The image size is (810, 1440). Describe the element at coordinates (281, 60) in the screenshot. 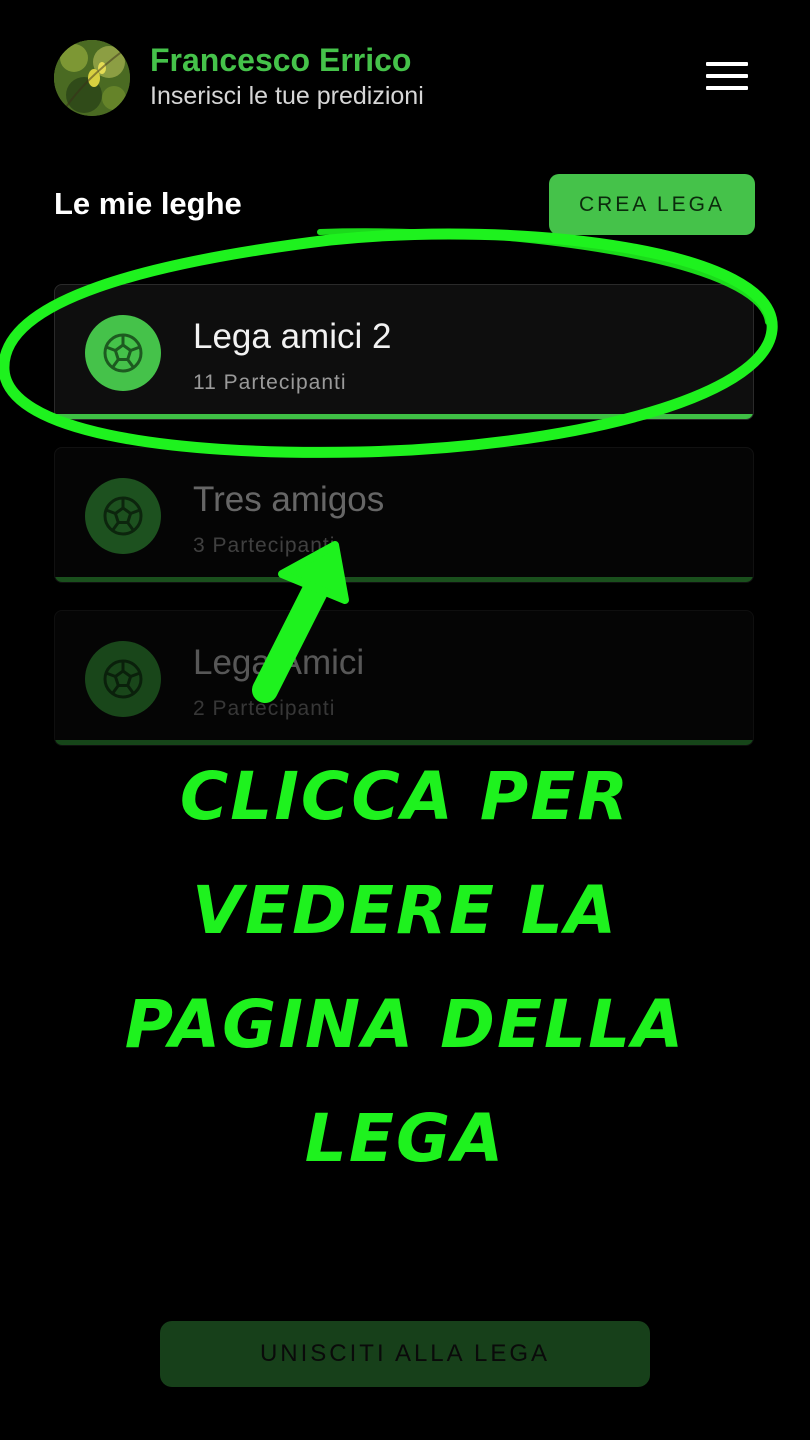

I see `user-name: Francesco Errico` at that location.